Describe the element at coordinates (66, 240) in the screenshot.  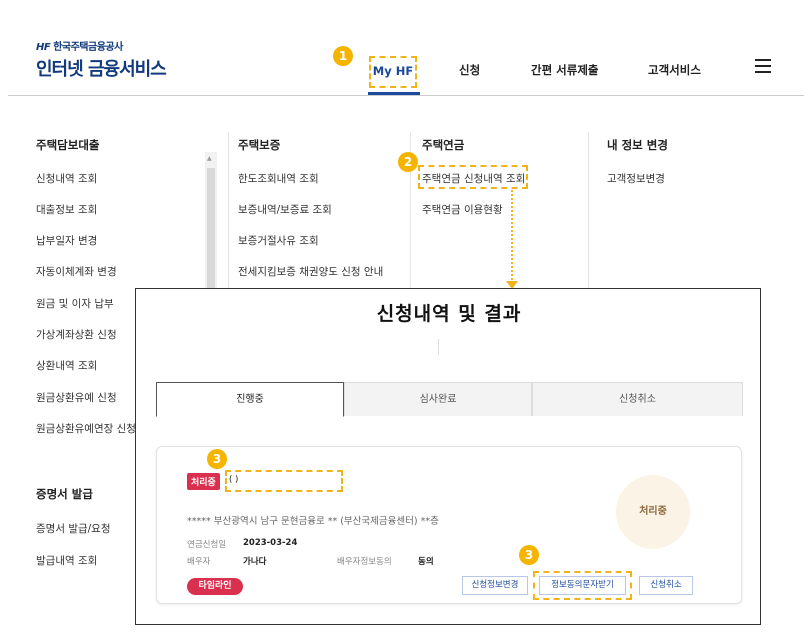
I see `menu-item: 납부일자 변경` at that location.